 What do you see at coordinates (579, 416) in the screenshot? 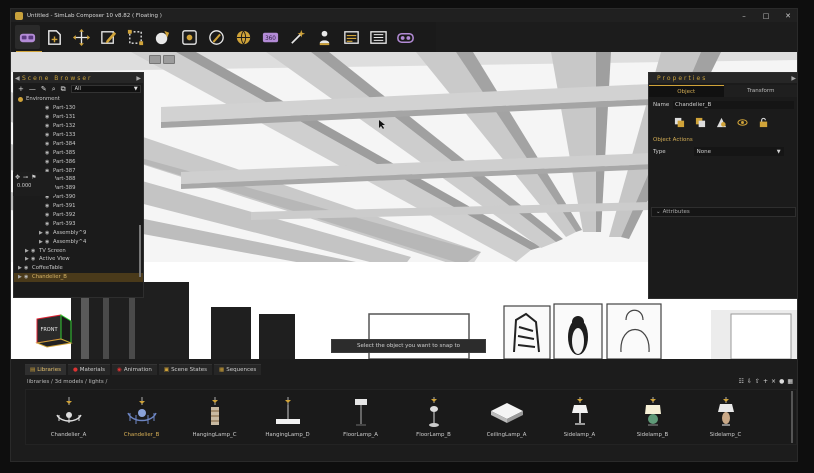
I see `library-item: Sidelamp_A` at bounding box center [579, 416].